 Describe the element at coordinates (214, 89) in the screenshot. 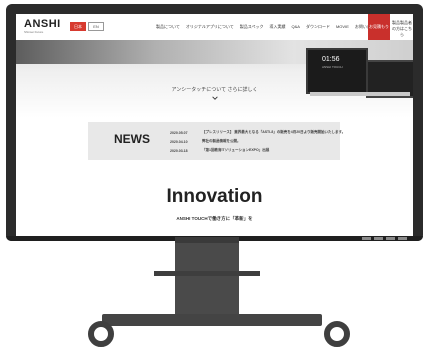

I see `hero-more-link: アンシータッチについて さらに詳しく` at that location.